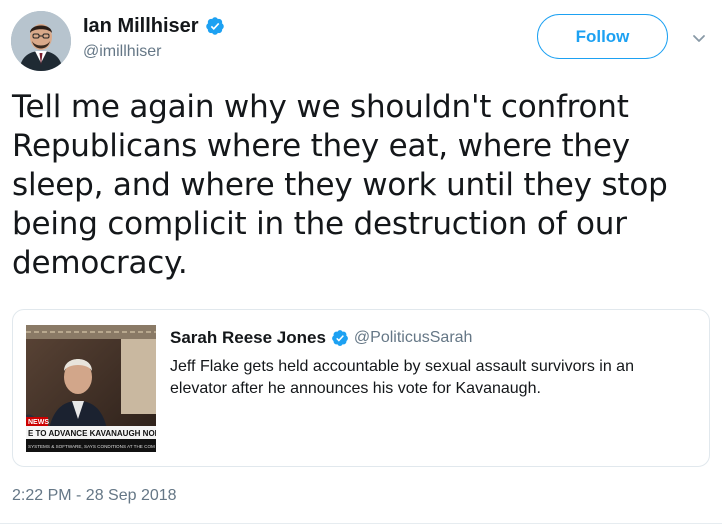  I want to click on news-badge: NEWS, so click(38, 422).